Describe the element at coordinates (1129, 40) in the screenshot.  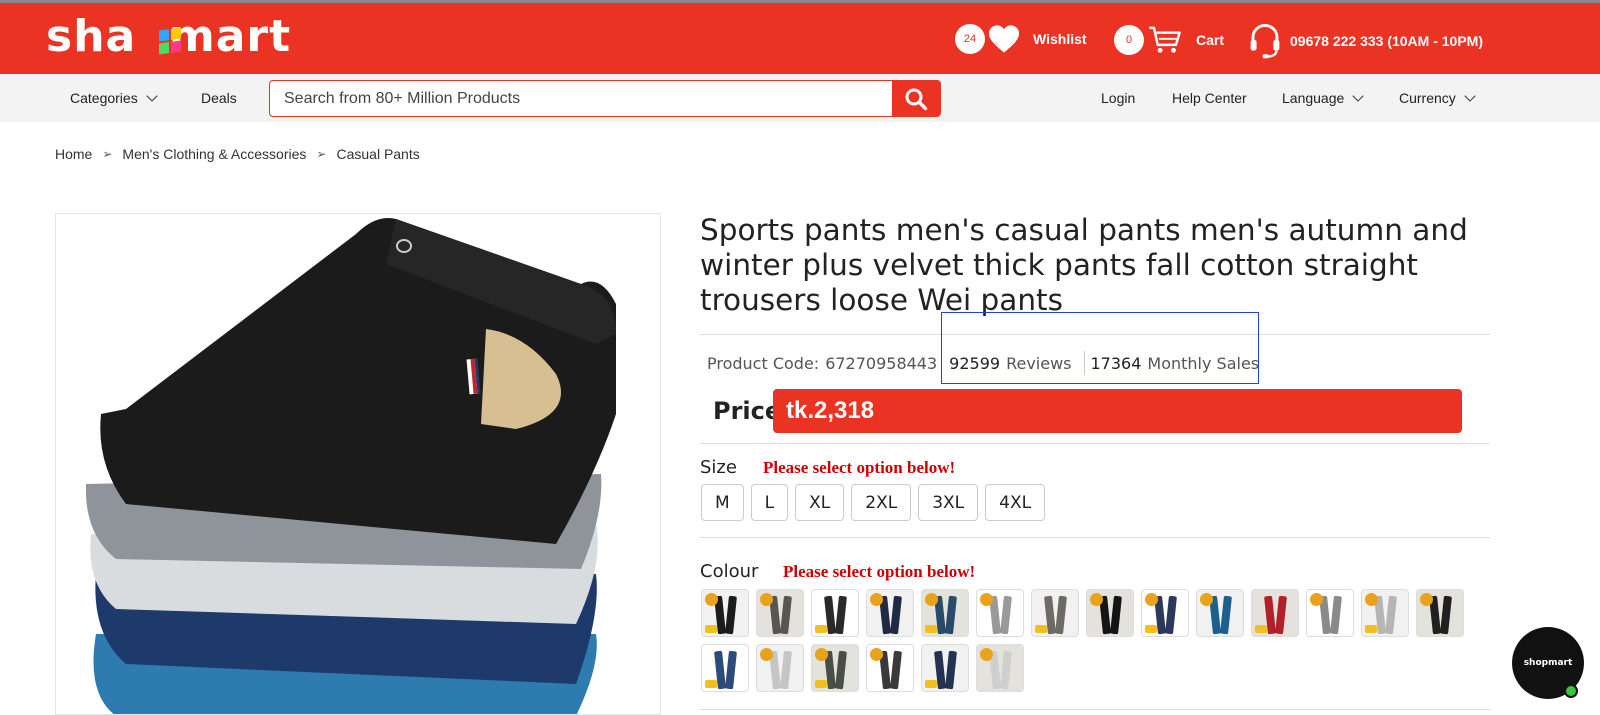
I see `cart-count-badge: 0` at that location.